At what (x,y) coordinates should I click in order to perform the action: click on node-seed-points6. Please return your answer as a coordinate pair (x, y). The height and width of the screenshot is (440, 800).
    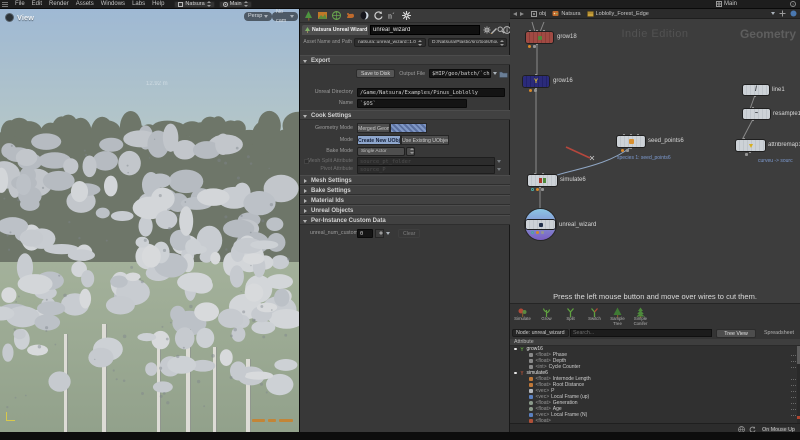
    Looking at the image, I should click on (631, 141).